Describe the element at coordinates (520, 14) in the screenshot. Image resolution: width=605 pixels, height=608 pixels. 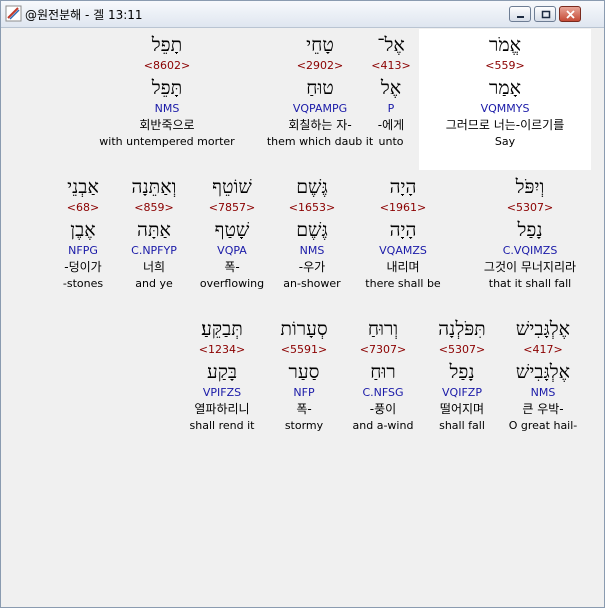
I see `minimize-button` at that location.